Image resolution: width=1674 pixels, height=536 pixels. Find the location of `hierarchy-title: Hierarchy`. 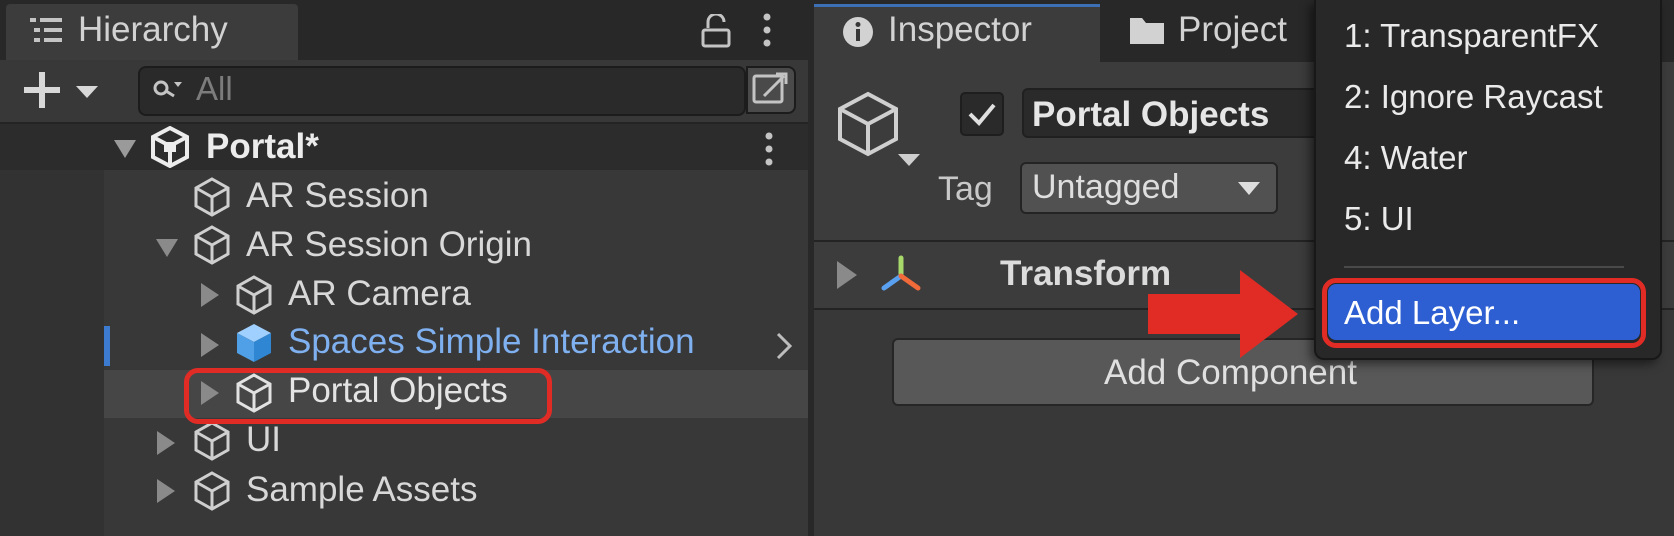

hierarchy-title: Hierarchy is located at coordinates (153, 29).